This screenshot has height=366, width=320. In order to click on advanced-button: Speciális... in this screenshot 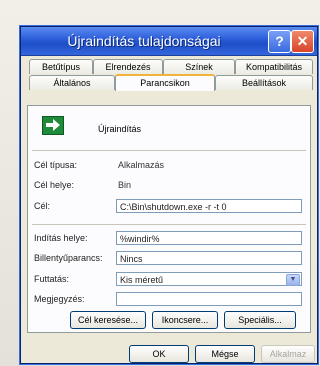, I will do `click(260, 320)`.